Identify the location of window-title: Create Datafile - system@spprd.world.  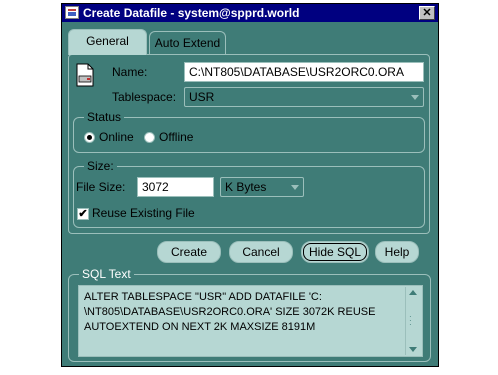
(191, 13).